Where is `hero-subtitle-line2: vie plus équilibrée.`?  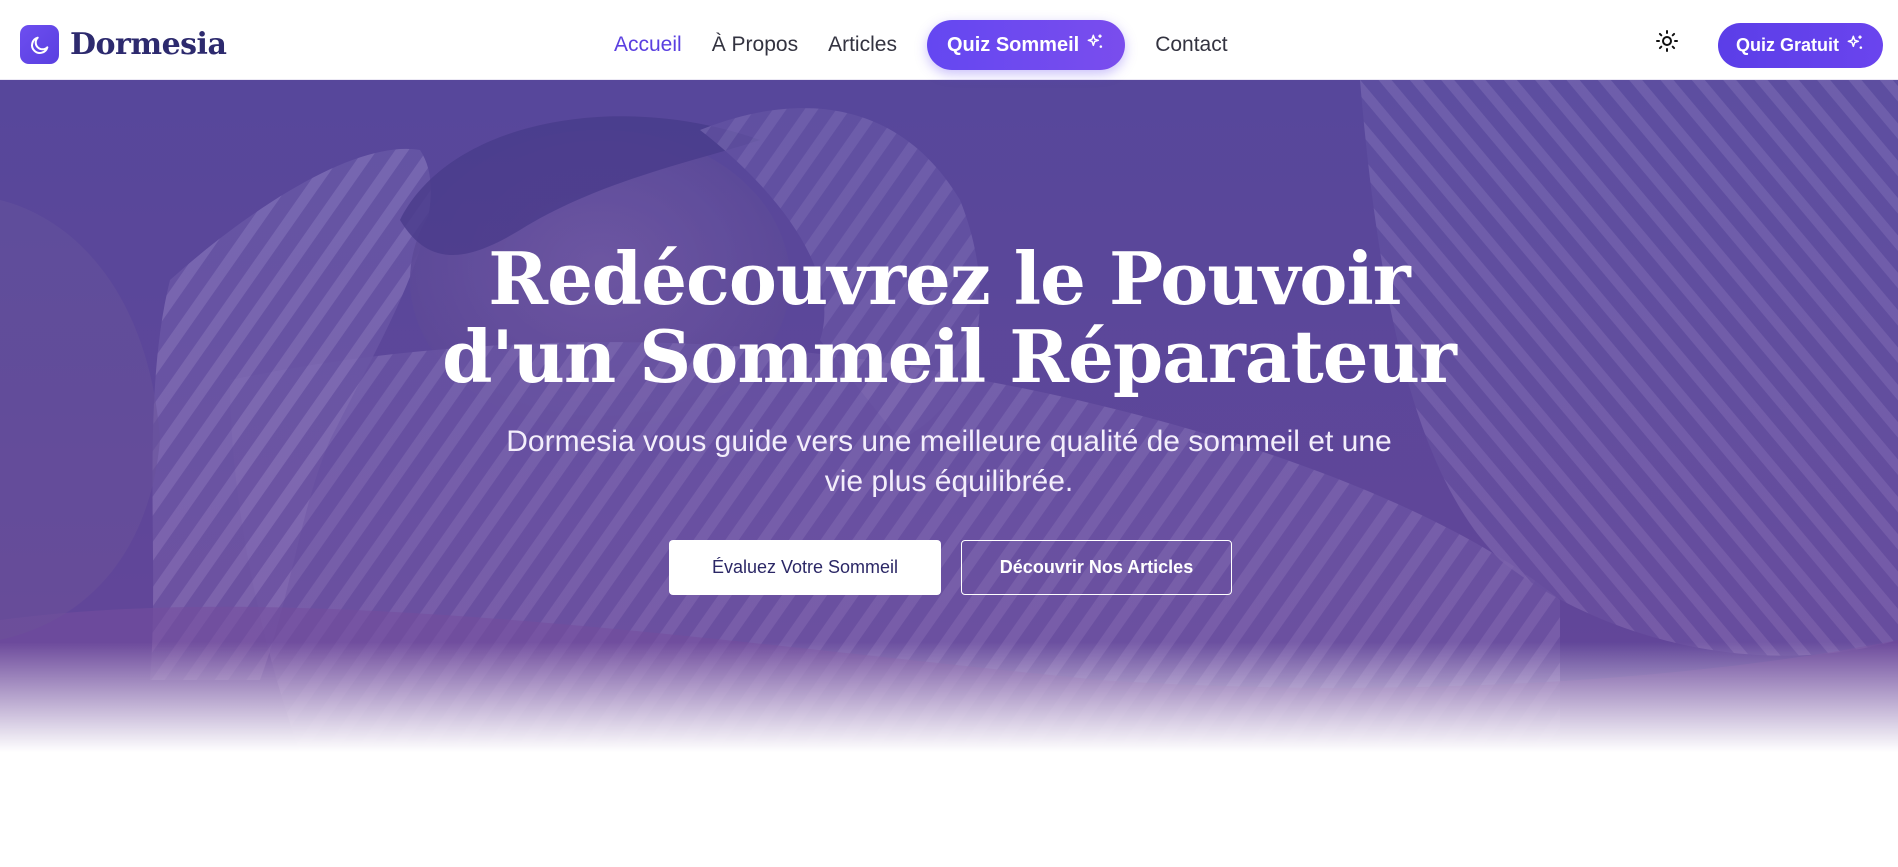 hero-subtitle-line2: vie plus équilibrée. is located at coordinates (949, 481).